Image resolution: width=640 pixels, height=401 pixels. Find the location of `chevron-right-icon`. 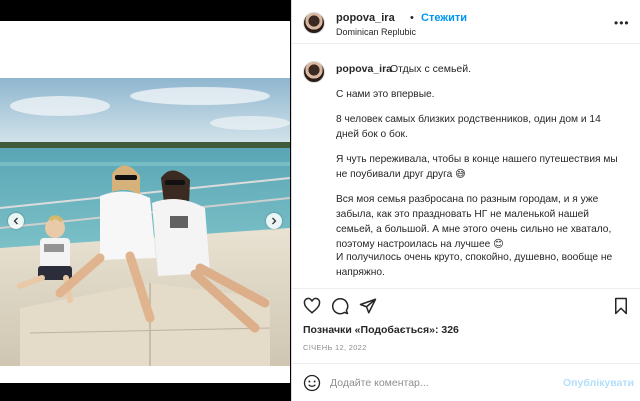

chevron-right-icon is located at coordinates (274, 221).